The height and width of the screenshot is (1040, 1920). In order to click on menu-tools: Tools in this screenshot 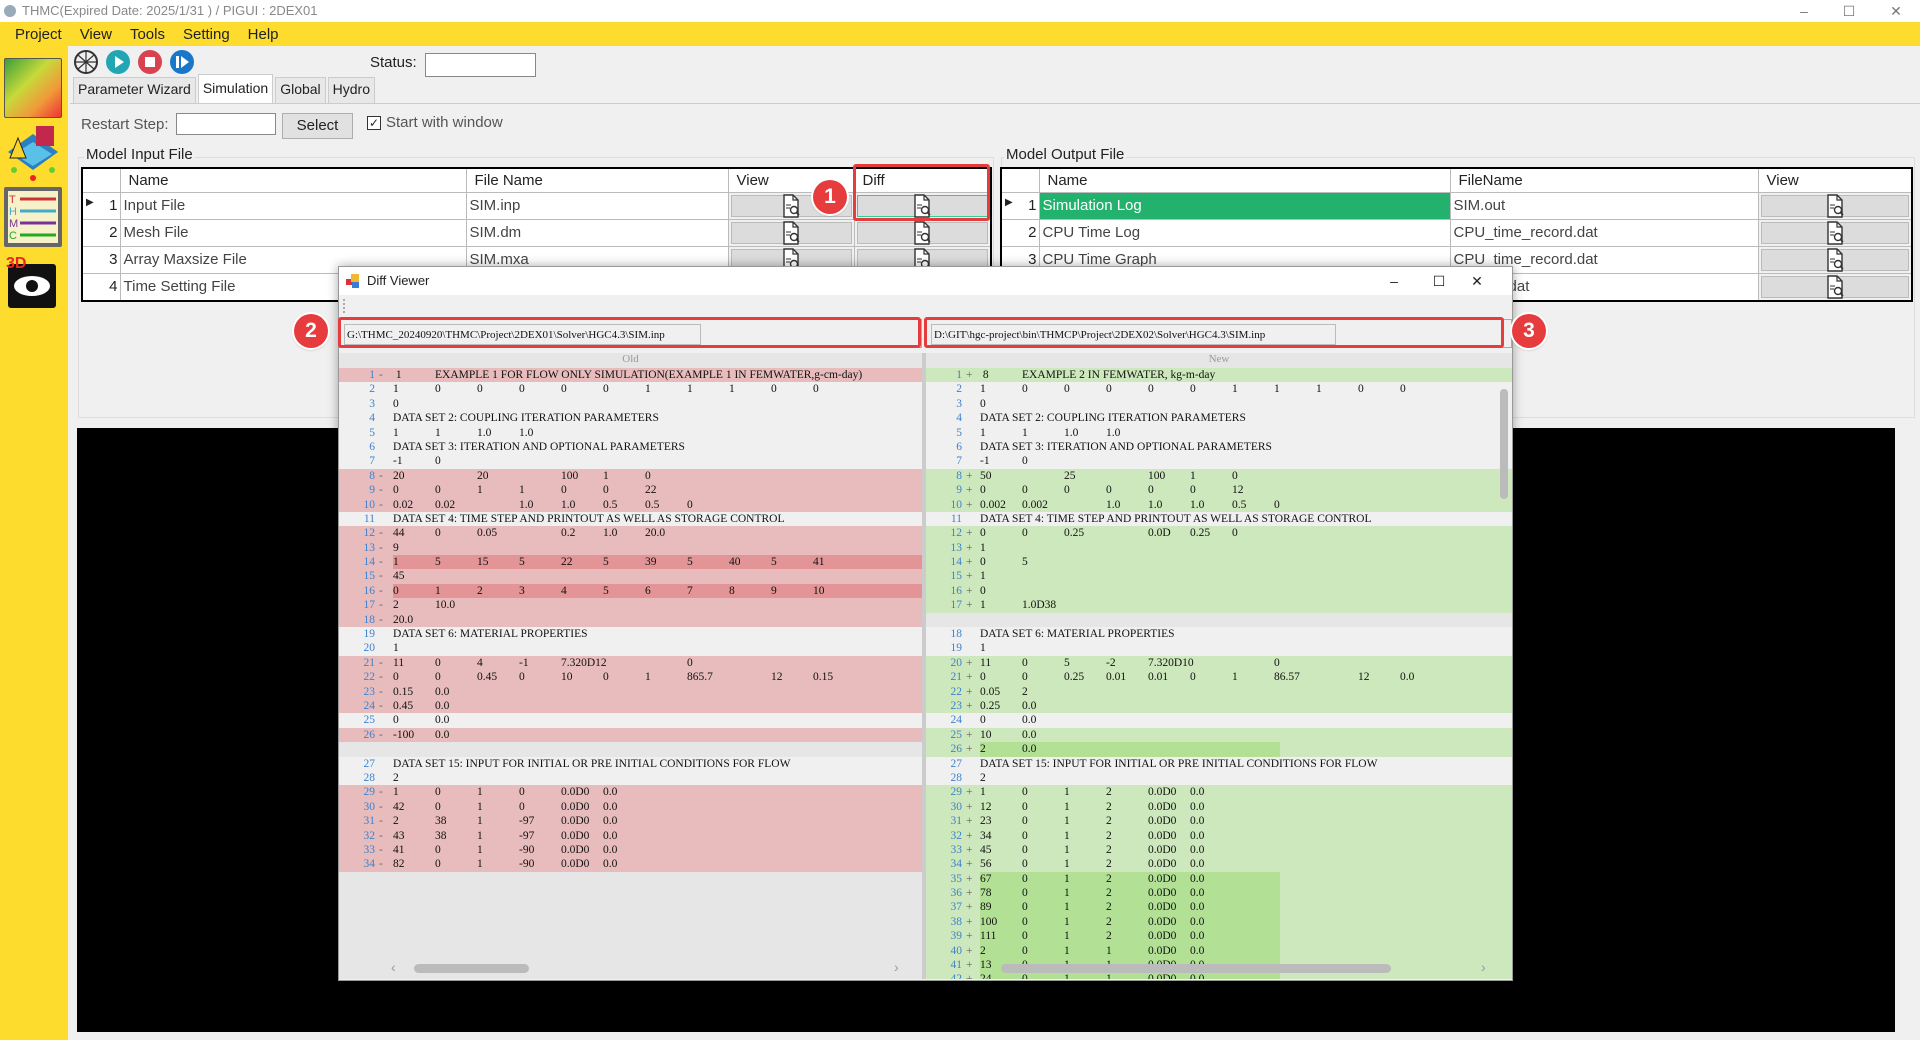, I will do `click(147, 34)`.